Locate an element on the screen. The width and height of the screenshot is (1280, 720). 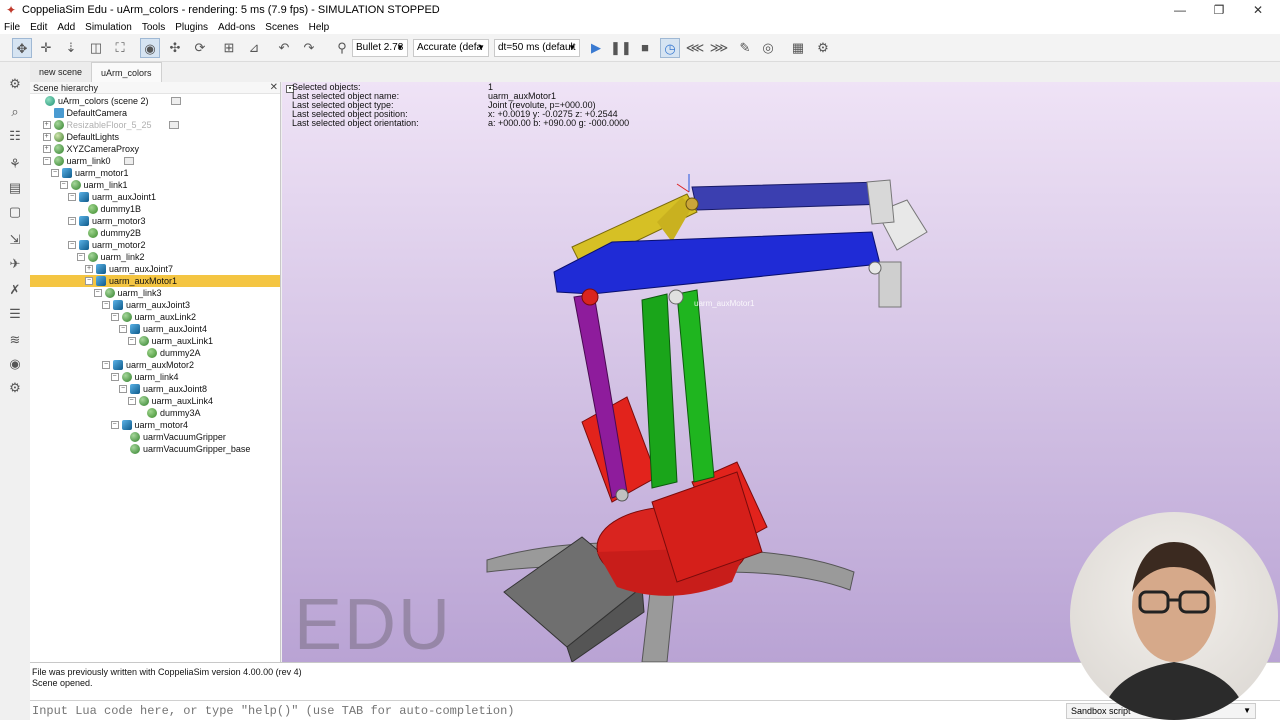
hierarchy-row: DefaultCamera is located at coordinates (155, 113).